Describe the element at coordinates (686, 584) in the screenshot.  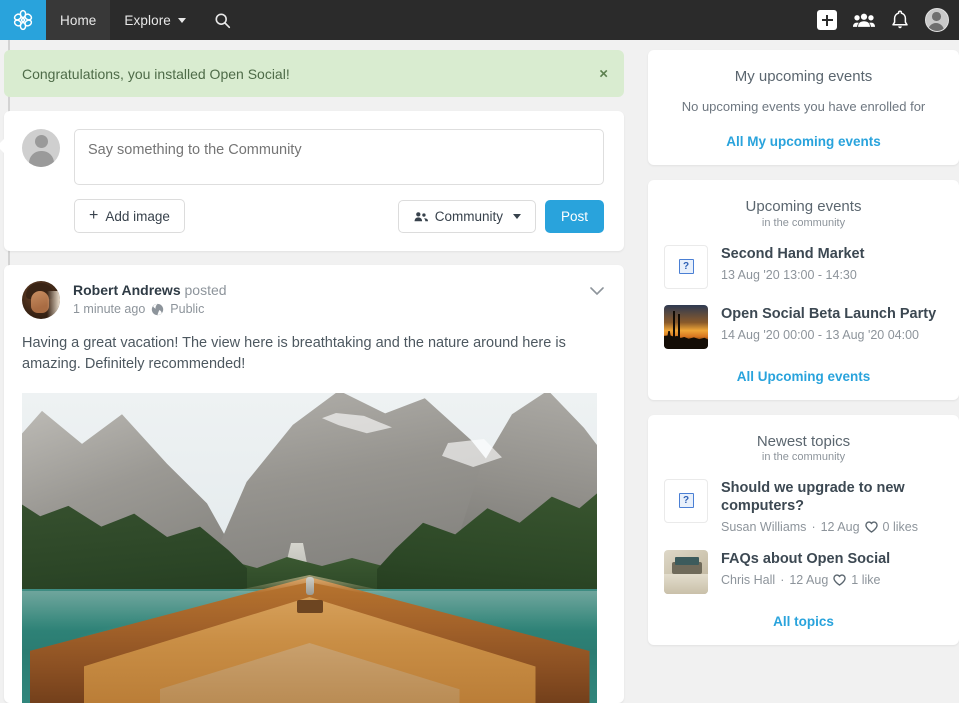
I see `thumb-wall` at that location.